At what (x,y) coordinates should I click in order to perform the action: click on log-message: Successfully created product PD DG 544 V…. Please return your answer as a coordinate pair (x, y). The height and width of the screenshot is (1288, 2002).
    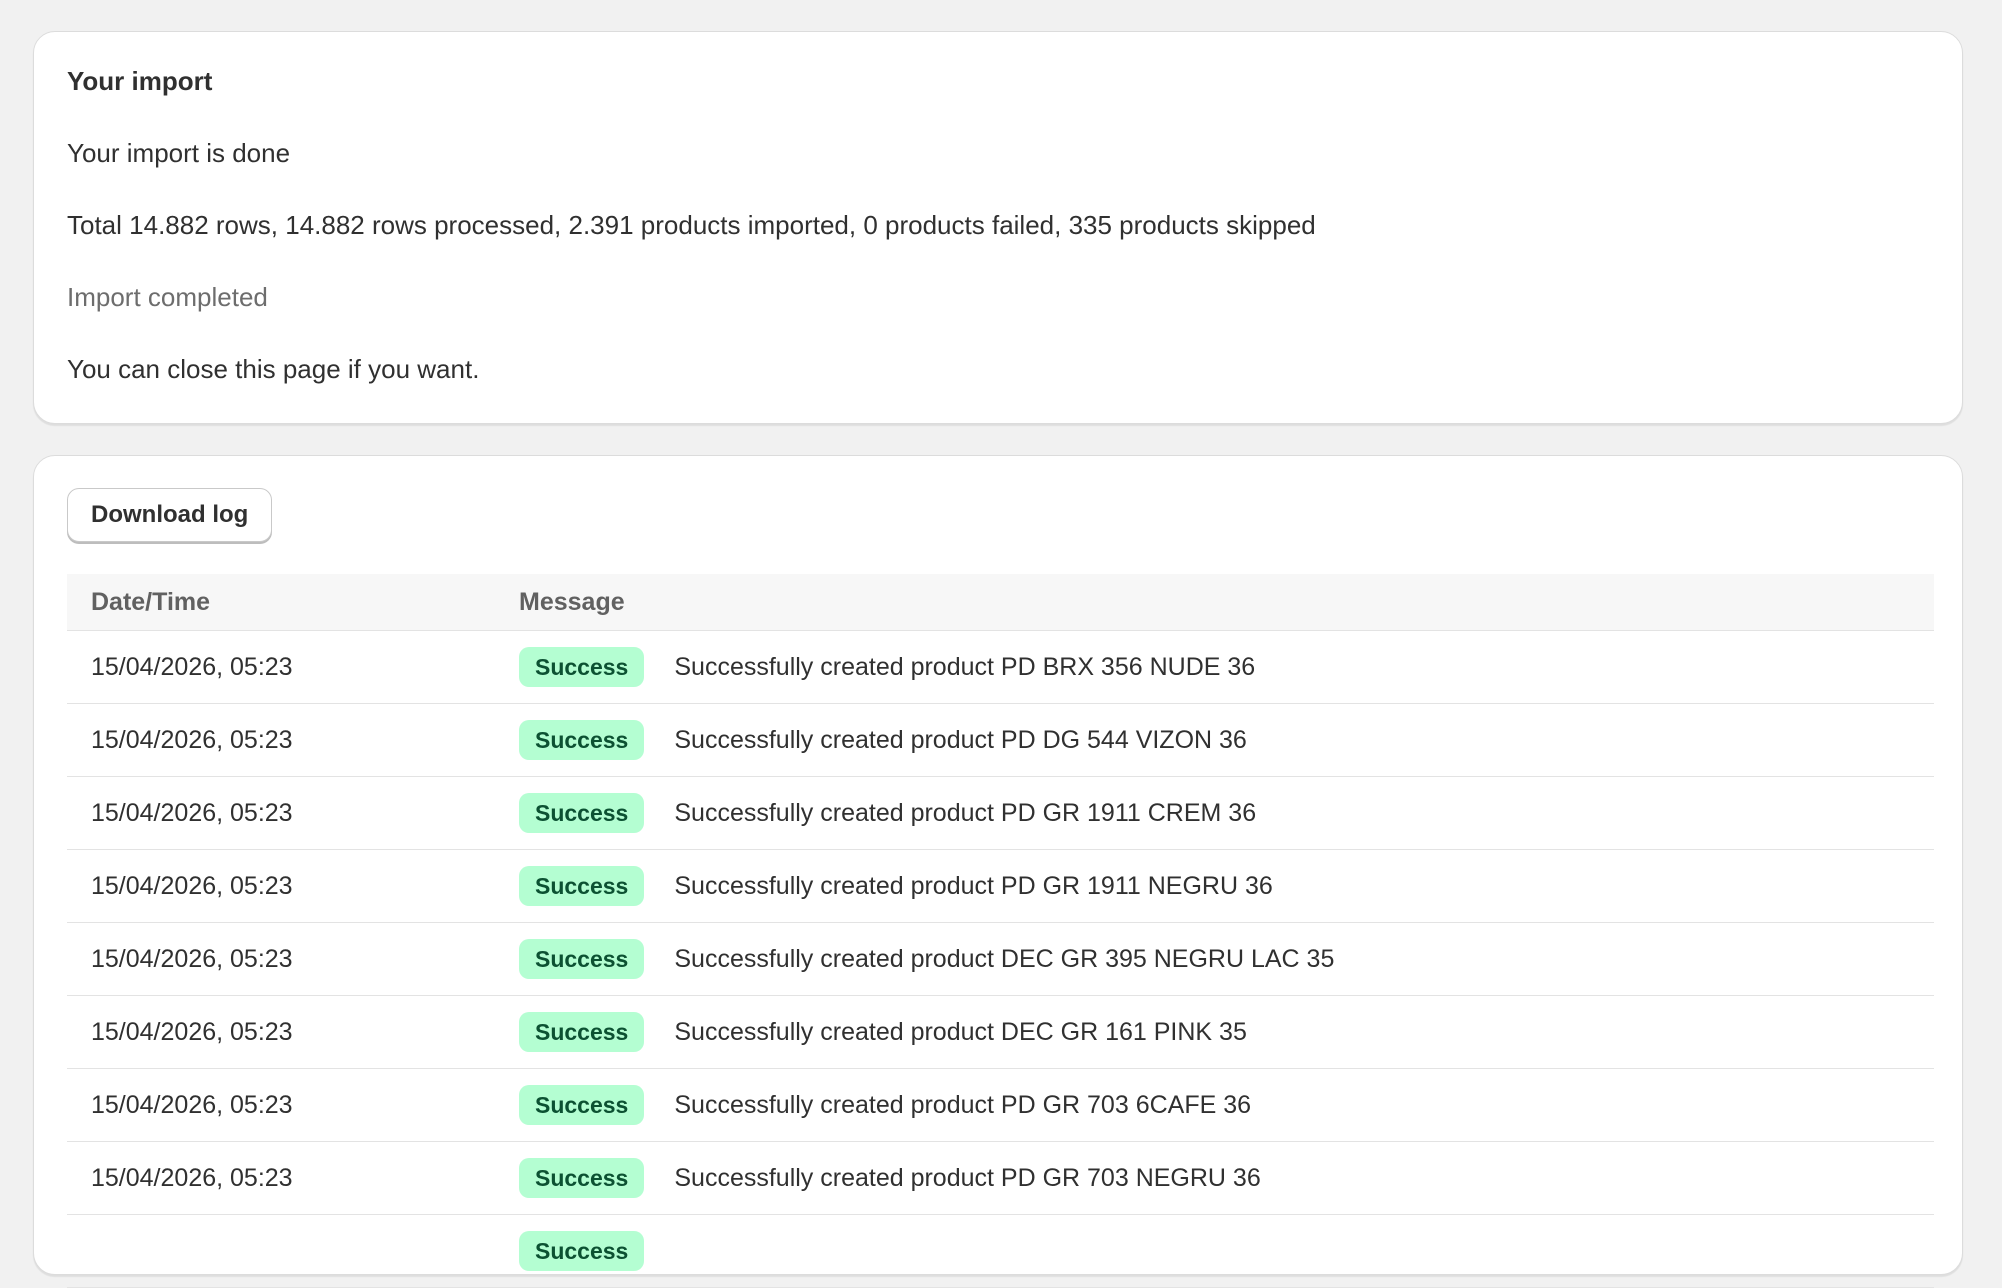
    Looking at the image, I should click on (960, 740).